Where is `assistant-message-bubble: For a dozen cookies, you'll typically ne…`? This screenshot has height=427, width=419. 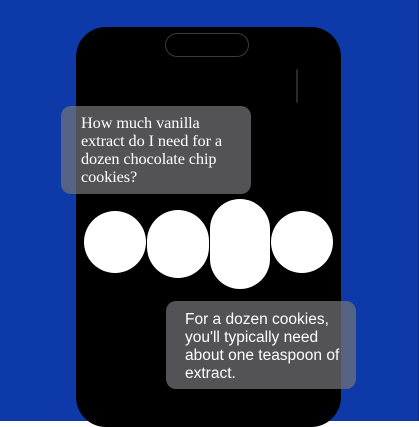 assistant-message-bubble: For a dozen cookies, you'll typically ne… is located at coordinates (261, 345).